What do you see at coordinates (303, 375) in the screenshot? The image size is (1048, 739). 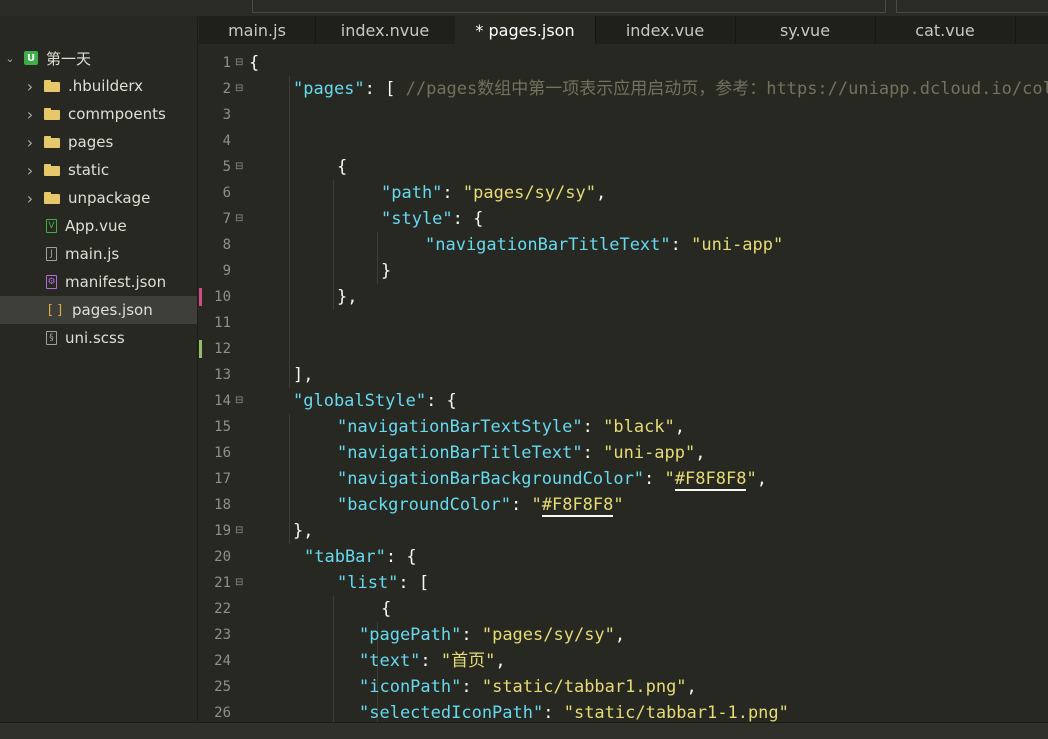 I see `punctuation-token: ],` at bounding box center [303, 375].